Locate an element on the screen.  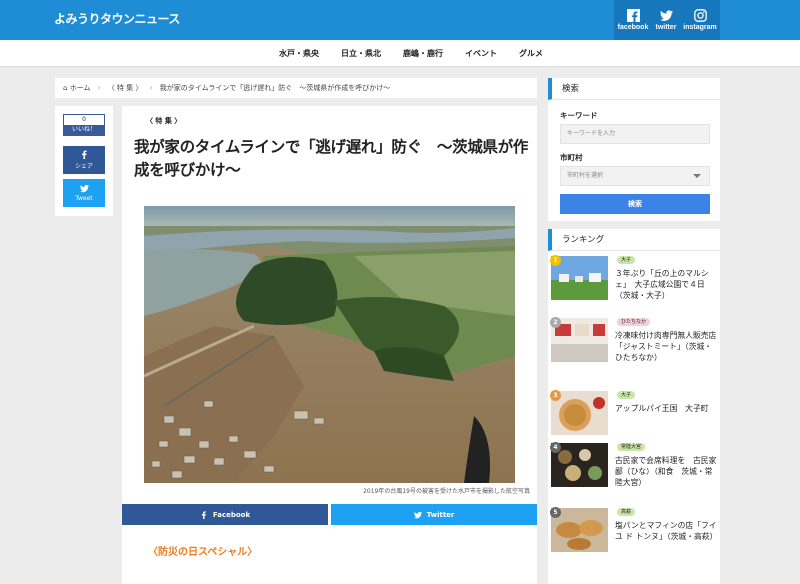
main-nav: 水戸・県央 日立・県北 鹿嶋・鹿行 イベント グルメ is located at coordinates (400, 53).